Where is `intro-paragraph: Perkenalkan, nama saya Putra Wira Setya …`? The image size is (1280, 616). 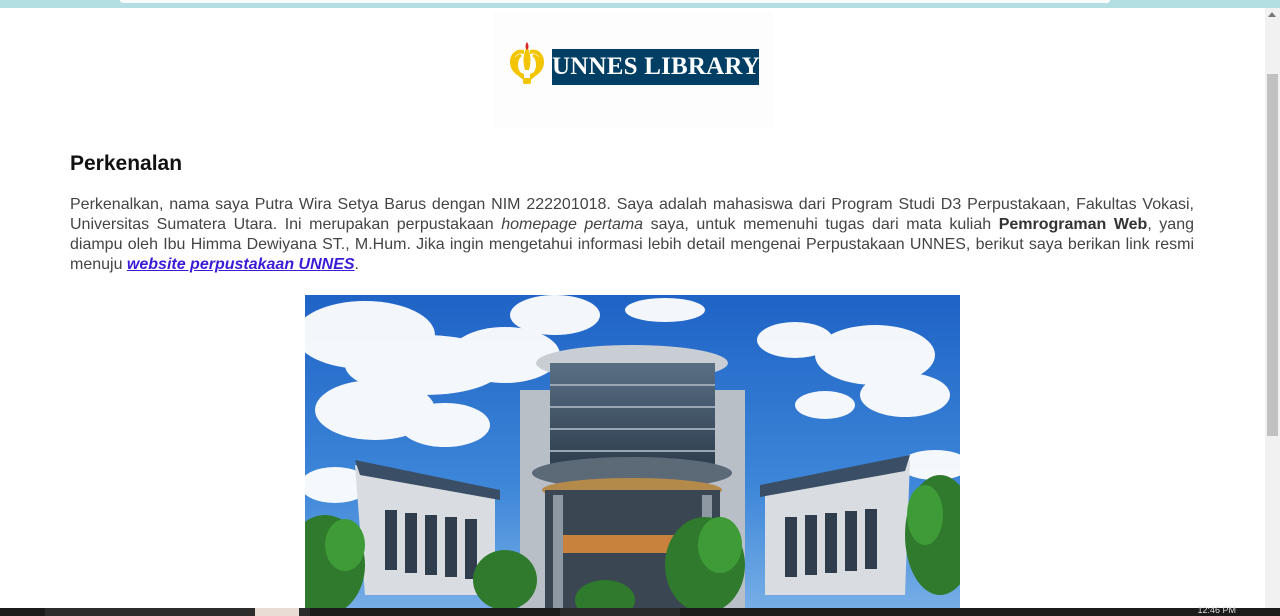 intro-paragraph: Perkenalkan, nama saya Putra Wira Setya … is located at coordinates (632, 235).